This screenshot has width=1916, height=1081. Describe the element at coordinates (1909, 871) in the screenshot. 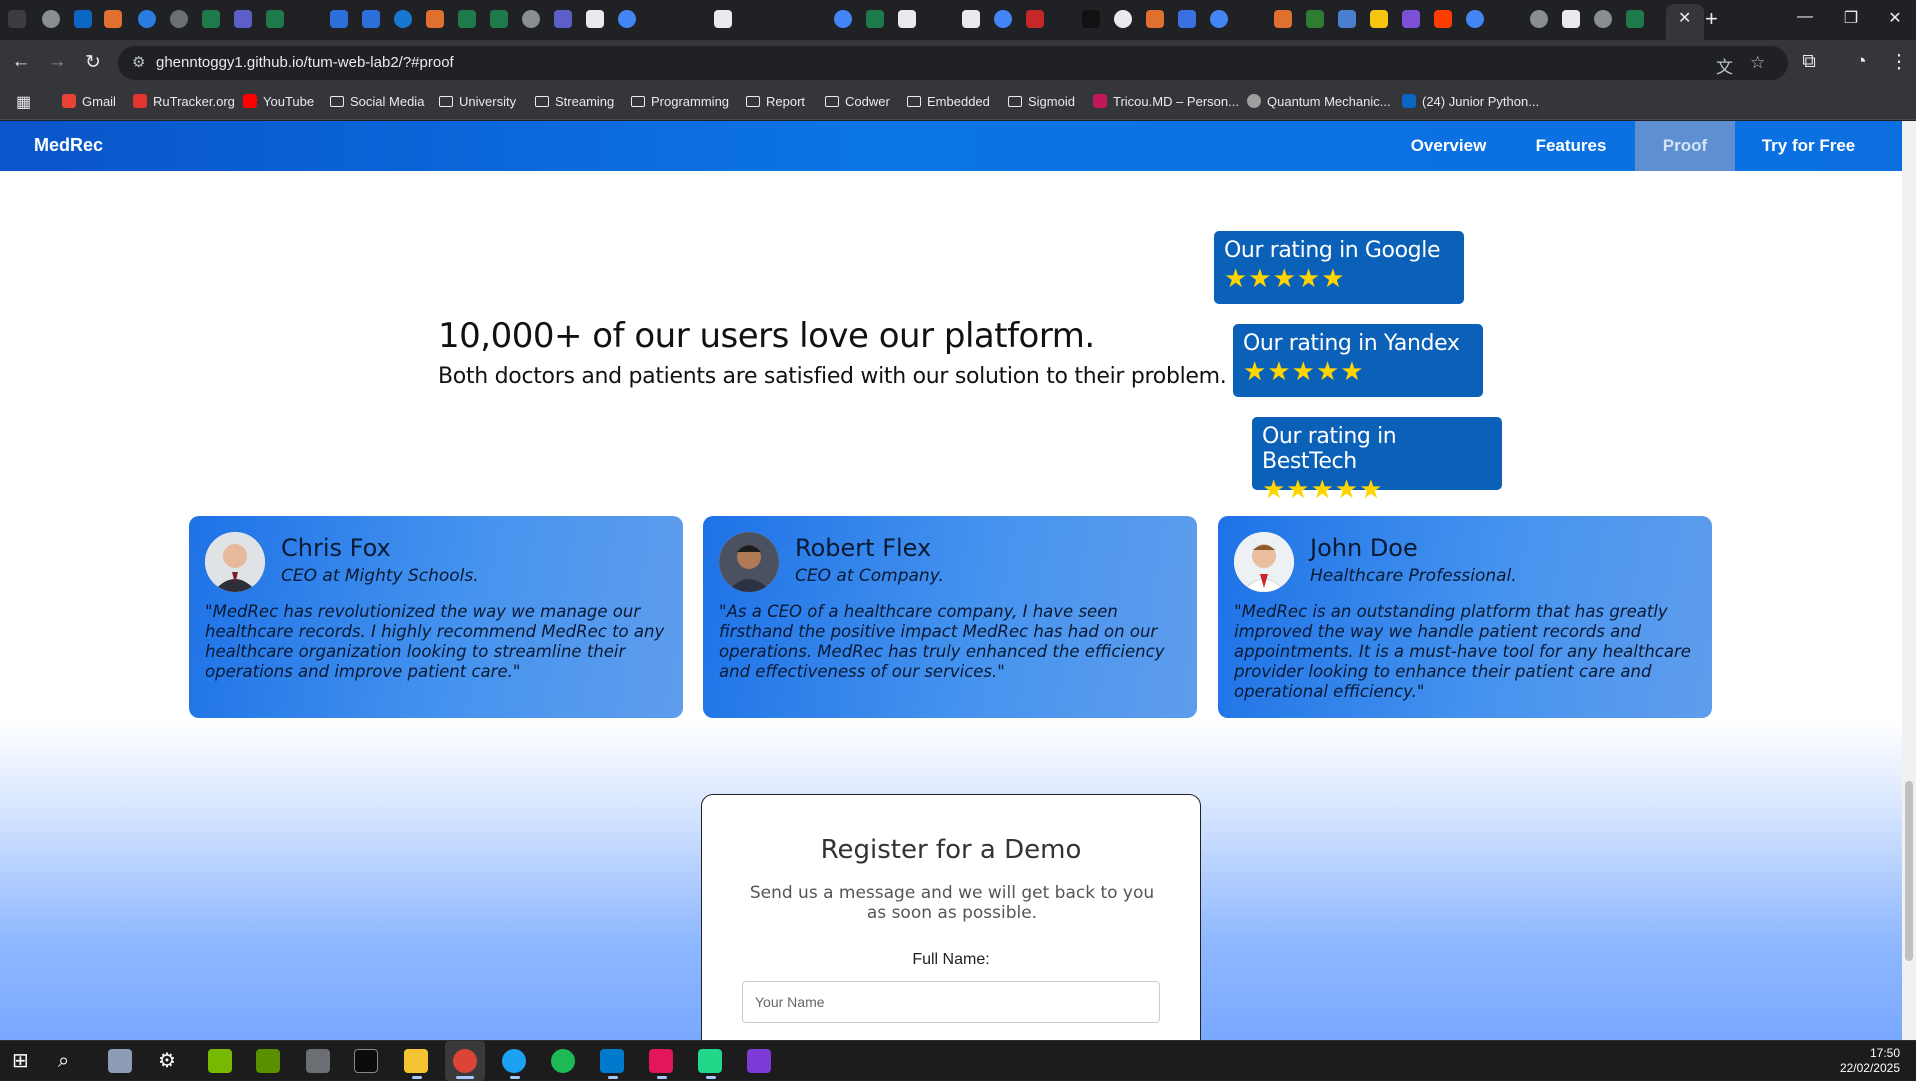

I see `scrollbar-thumb` at that location.